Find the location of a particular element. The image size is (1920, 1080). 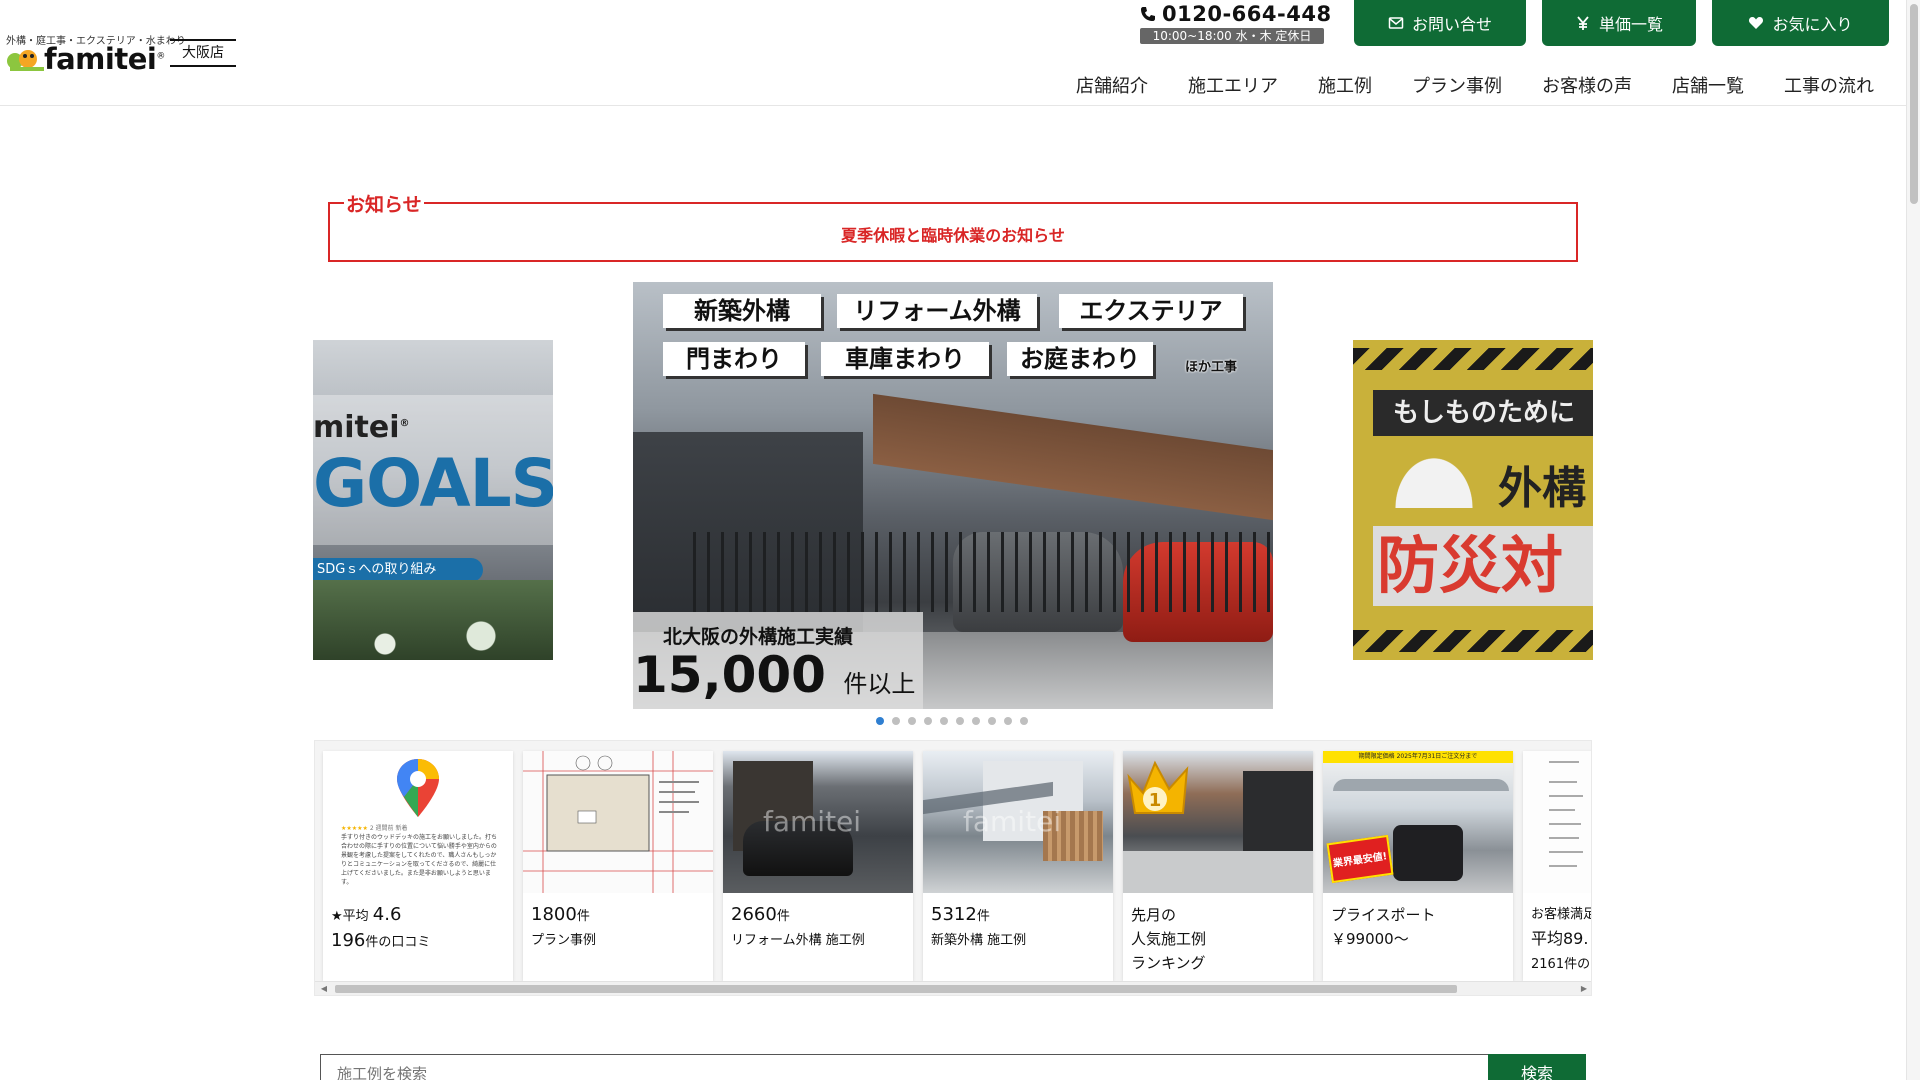

main-nav: 店舗紹介 施工エリア 施工例 プラン事例 お客様の声 店舗一覧 工事の流れ is located at coordinates (1465, 85).